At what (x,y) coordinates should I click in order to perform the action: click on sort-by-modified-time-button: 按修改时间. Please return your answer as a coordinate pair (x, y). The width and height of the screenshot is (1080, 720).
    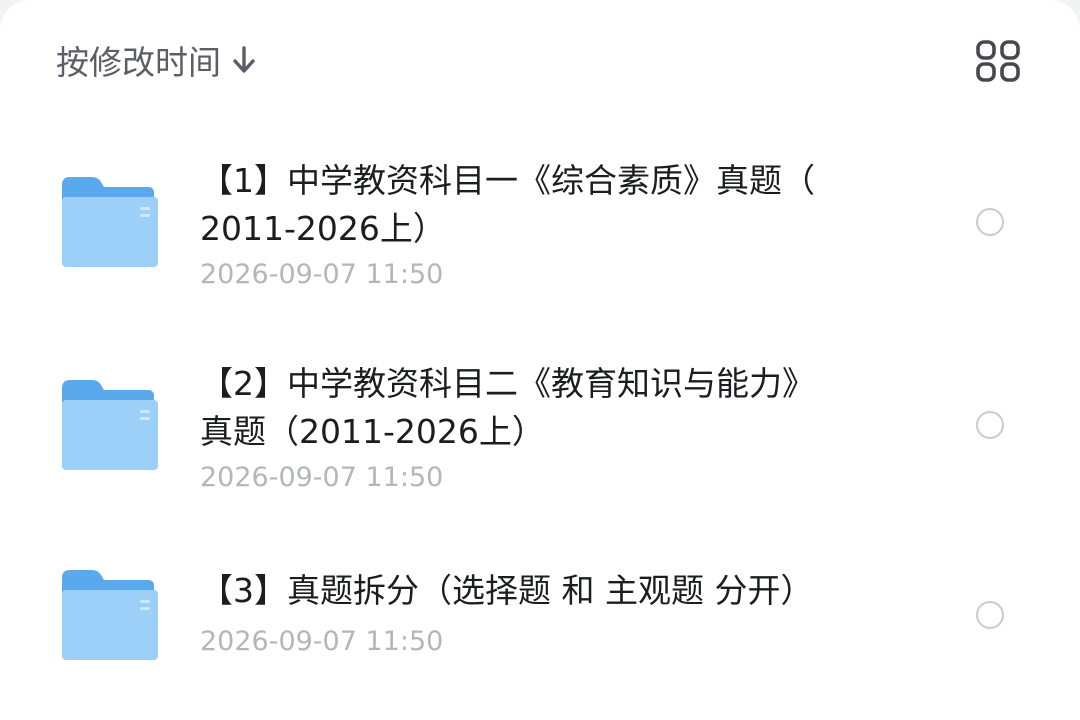
    Looking at the image, I should click on (156, 61).